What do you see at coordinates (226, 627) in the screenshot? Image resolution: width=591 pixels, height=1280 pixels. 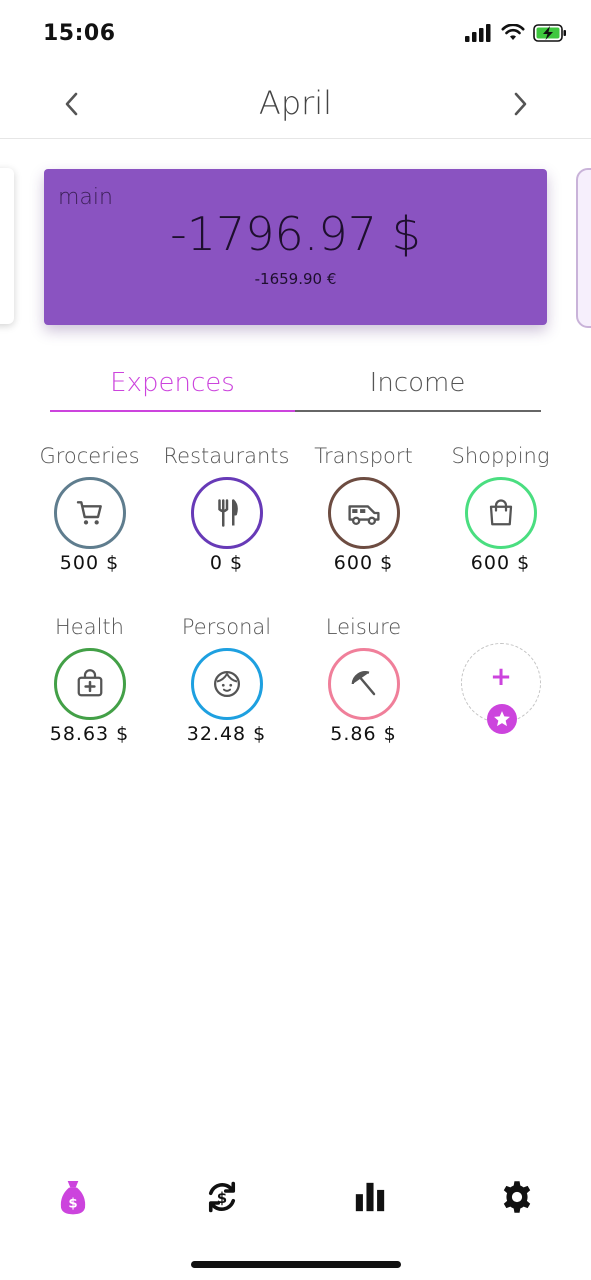 I see `category-name: Personal` at bounding box center [226, 627].